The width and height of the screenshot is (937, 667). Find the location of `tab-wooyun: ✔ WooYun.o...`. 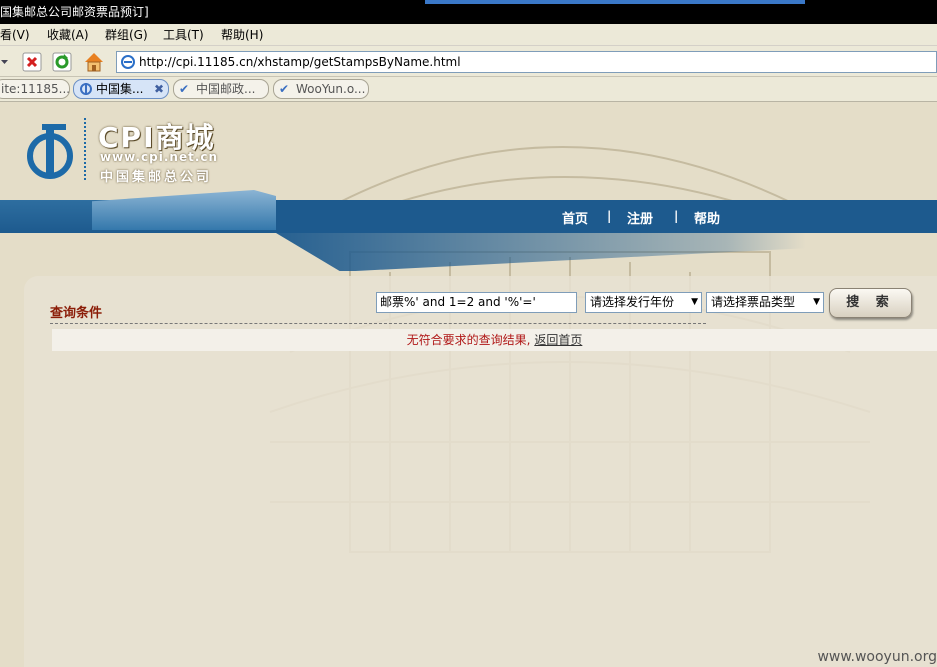

tab-wooyun: ✔ WooYun.o... is located at coordinates (321, 89).